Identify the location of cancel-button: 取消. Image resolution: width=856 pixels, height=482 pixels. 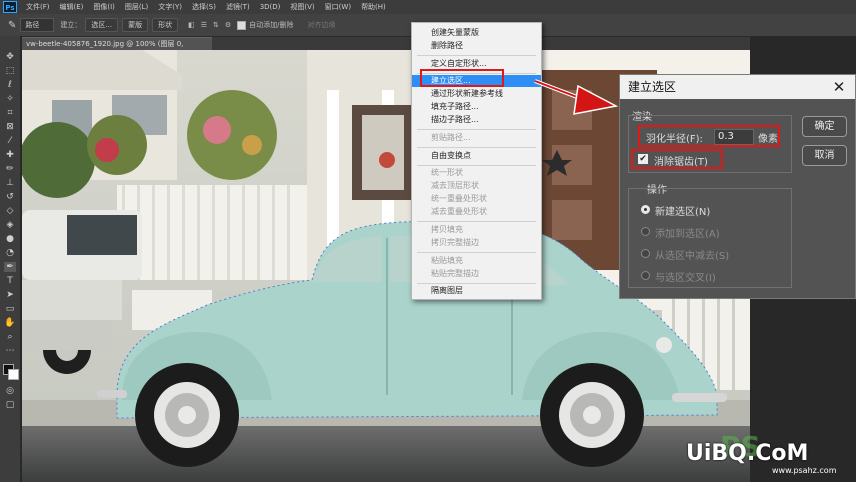
(824, 155).